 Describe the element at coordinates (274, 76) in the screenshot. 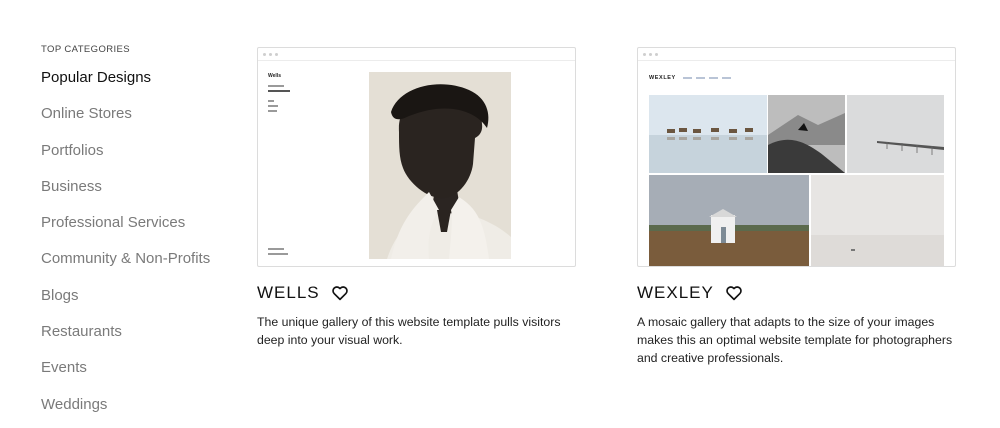

I see `preview-logo: Wells` at that location.